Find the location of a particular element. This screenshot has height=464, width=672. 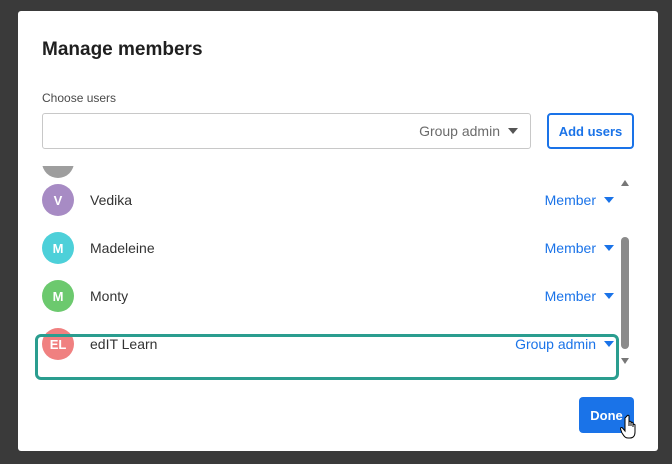

member-row-madeleine: M Madeleine Member is located at coordinates (328, 248).